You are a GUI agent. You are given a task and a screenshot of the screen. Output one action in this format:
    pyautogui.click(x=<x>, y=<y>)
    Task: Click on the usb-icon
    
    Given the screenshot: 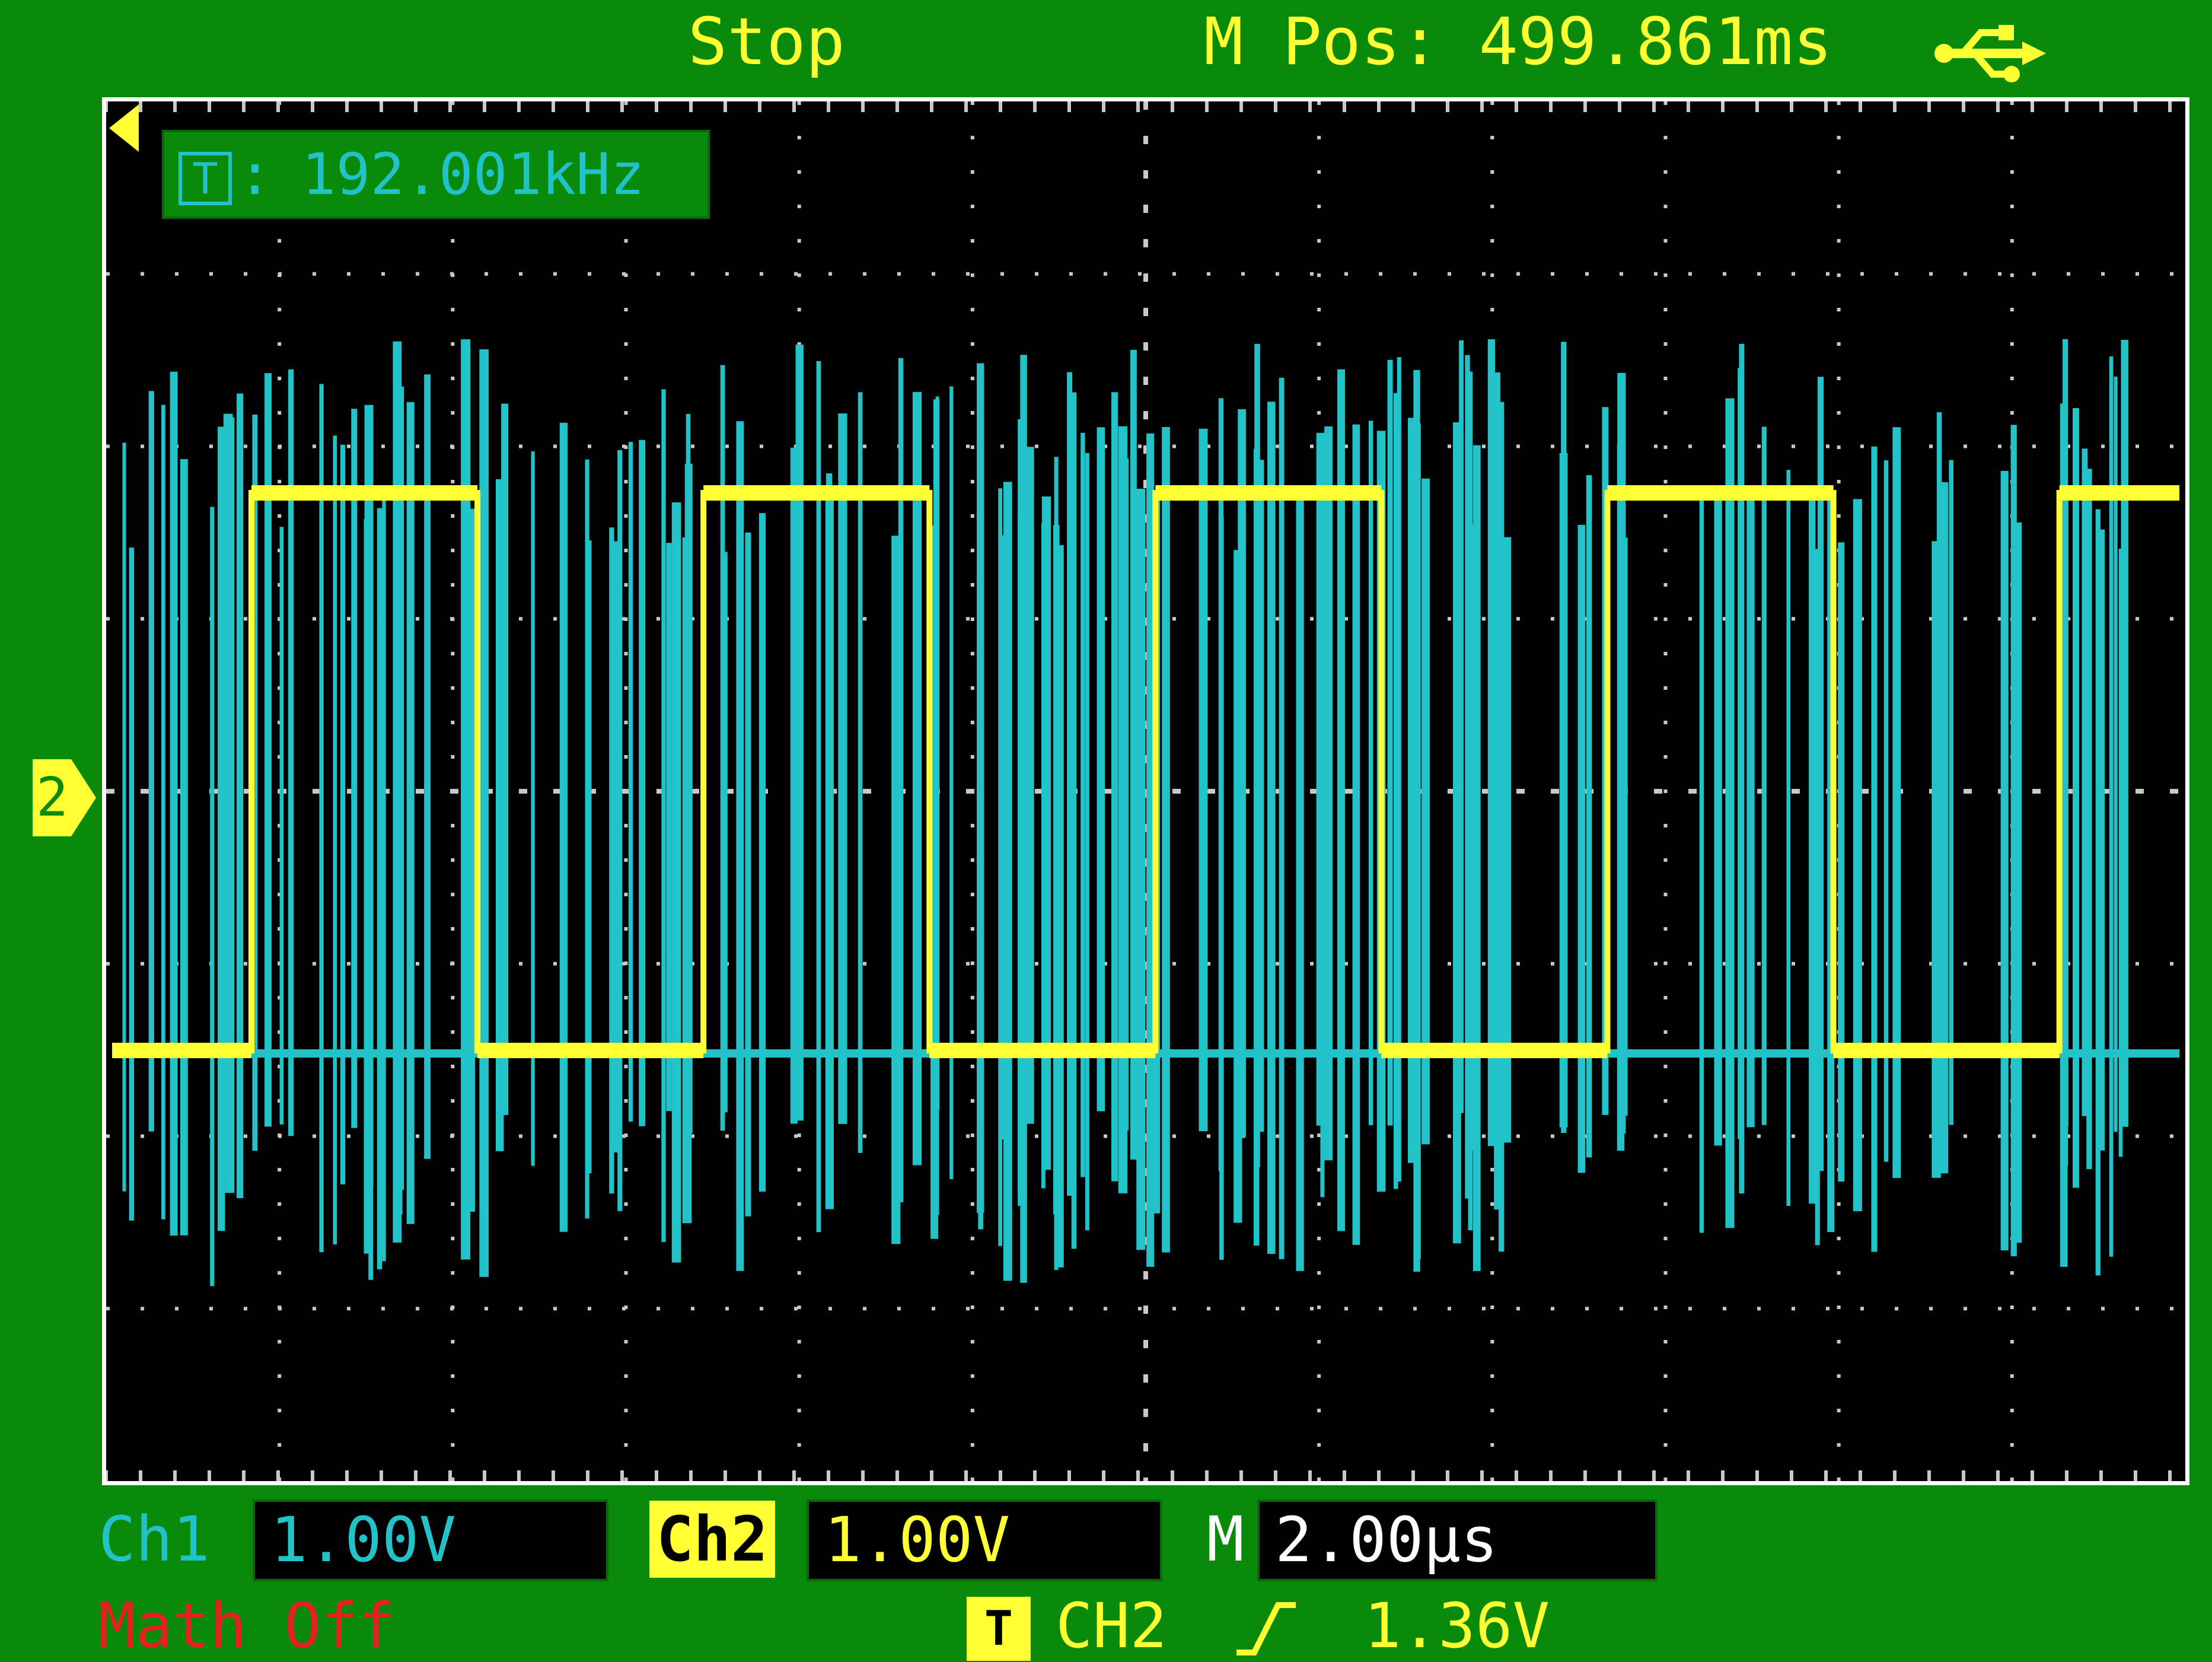 What is the action you would take?
    pyautogui.click(x=1990, y=53)
    